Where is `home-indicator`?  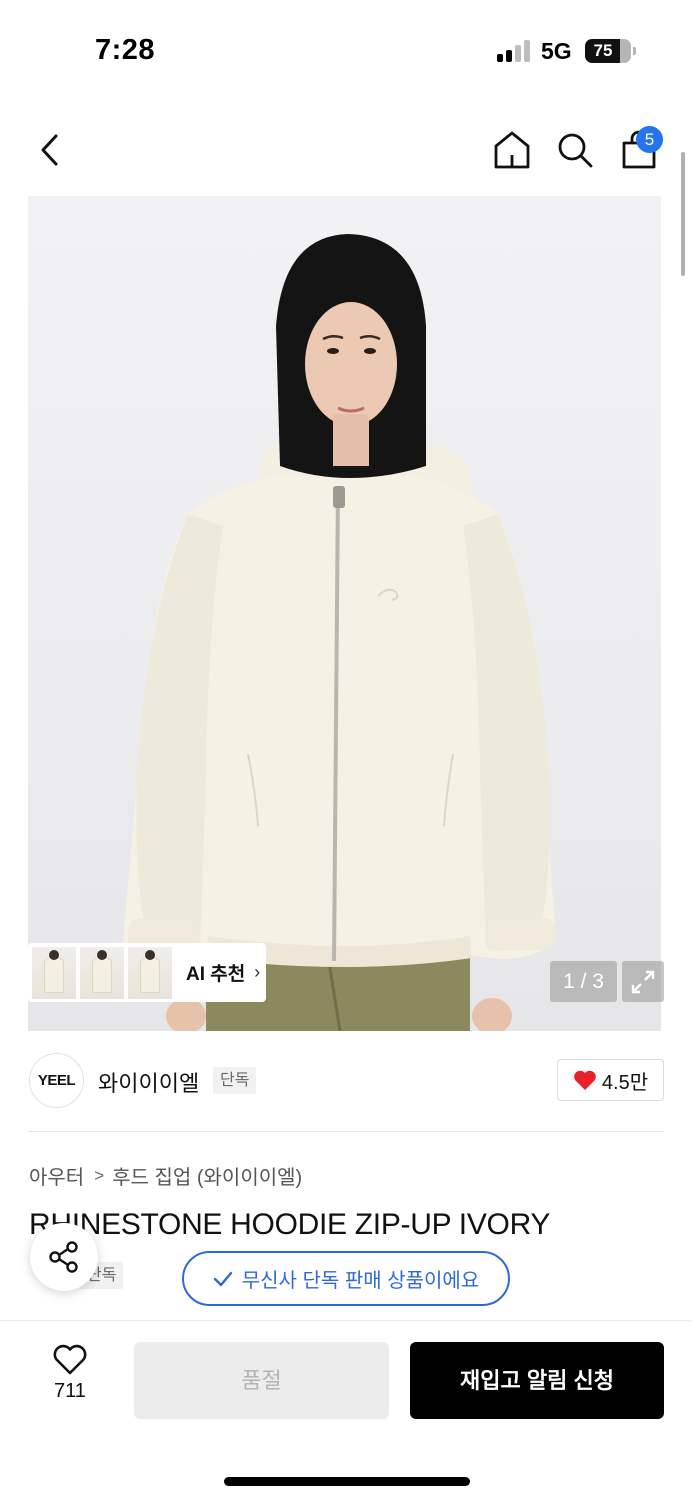
home-indicator is located at coordinates (347, 1481).